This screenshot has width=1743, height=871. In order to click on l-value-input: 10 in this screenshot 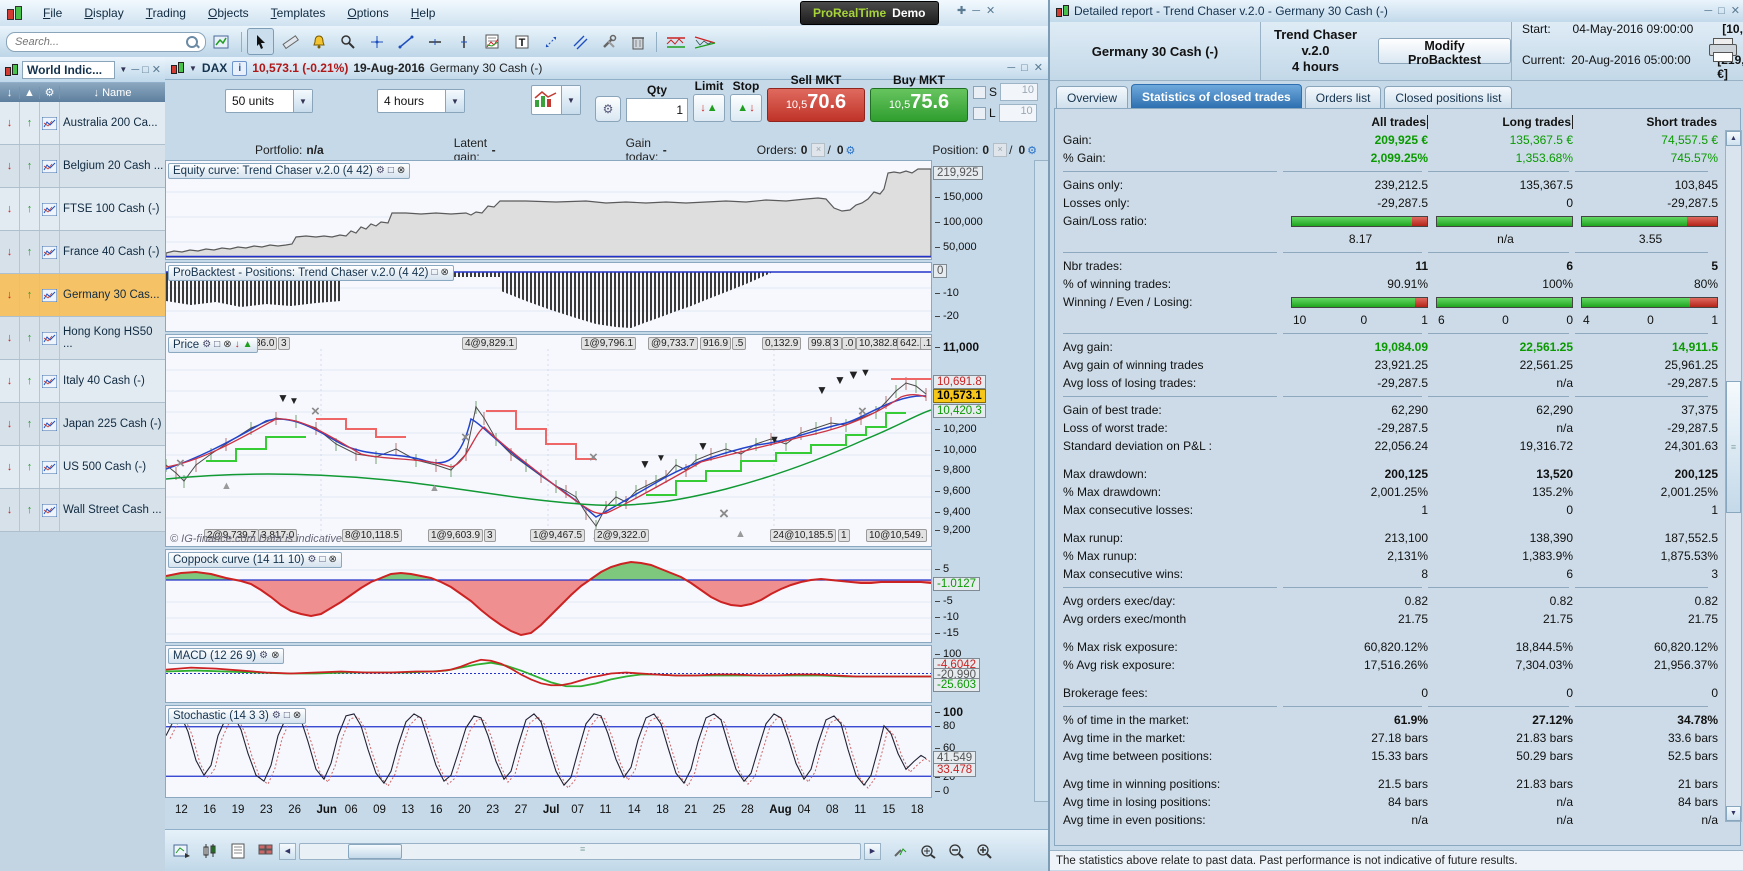, I will do `click(1017, 113)`.